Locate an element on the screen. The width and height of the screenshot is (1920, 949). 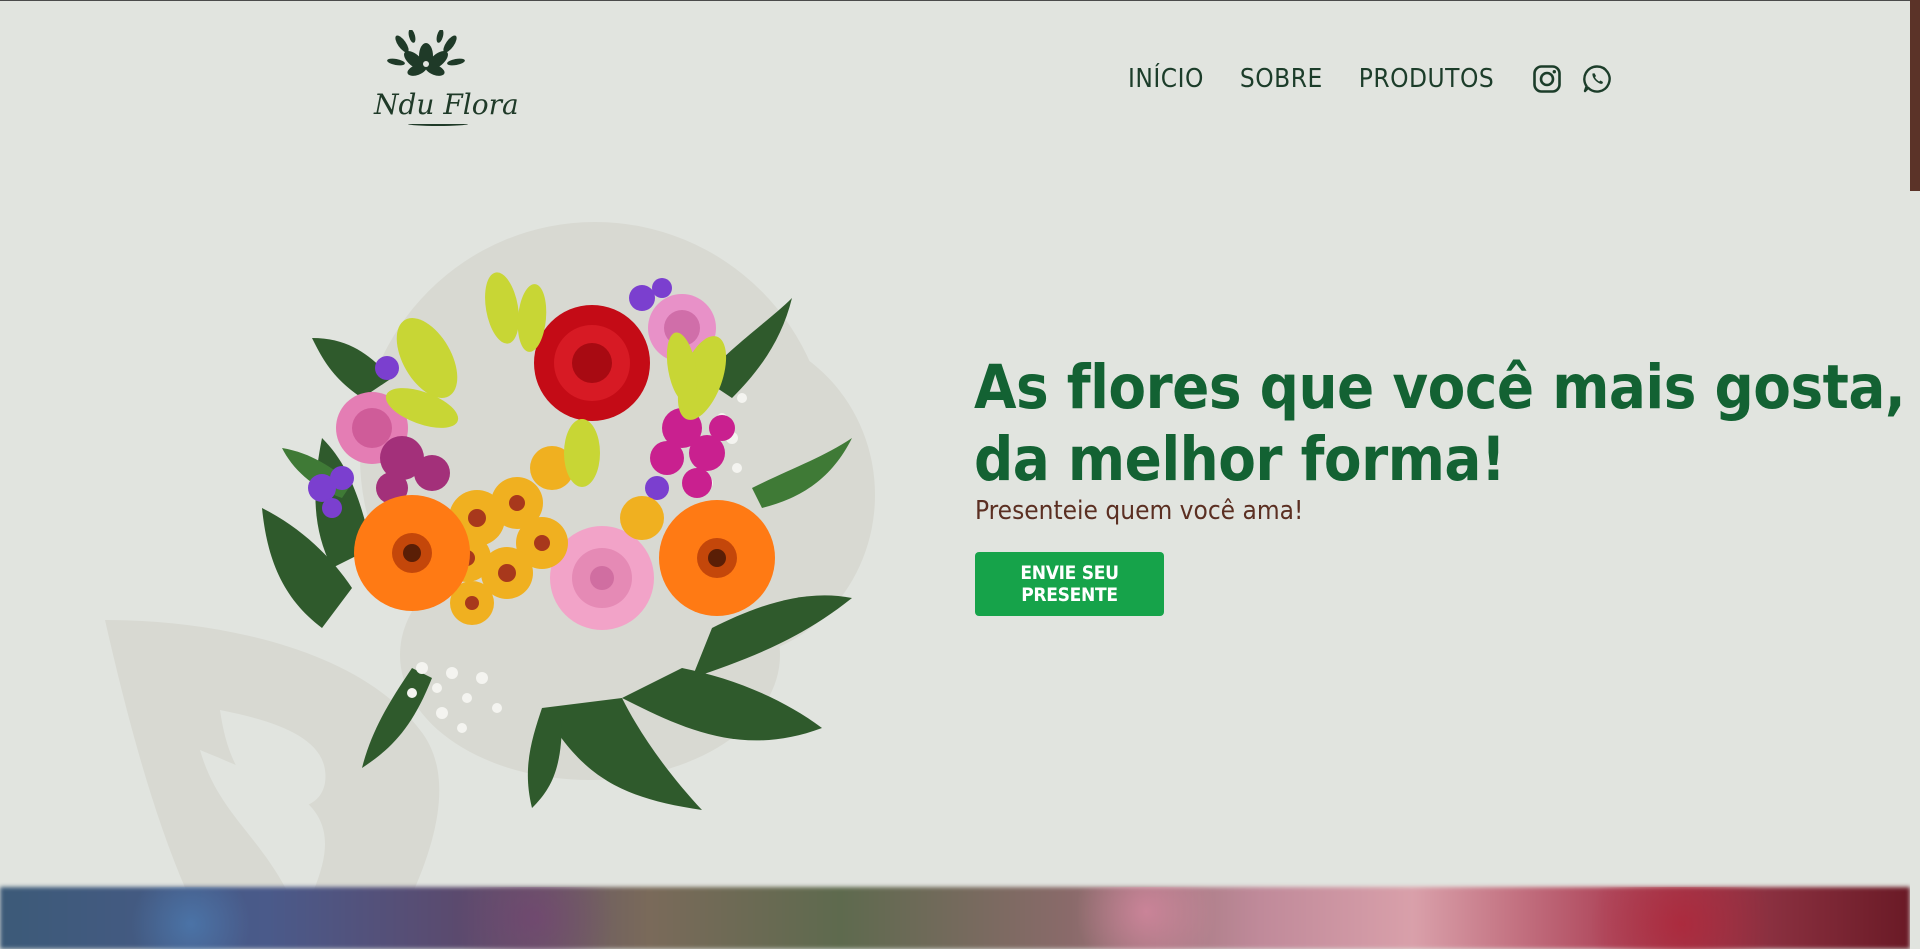
hero-title-line-2: da melhor forma! is located at coordinates (1240, 459).